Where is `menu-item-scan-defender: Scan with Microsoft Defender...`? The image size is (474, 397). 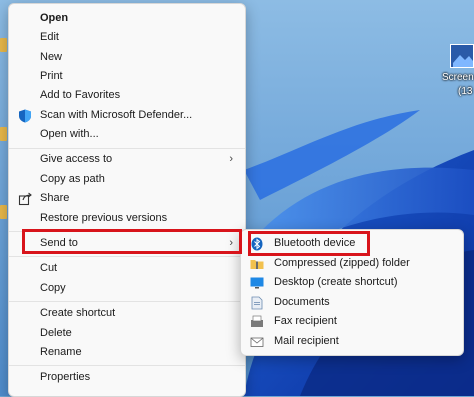 menu-item-scan-defender: Scan with Microsoft Defender... is located at coordinates (127, 115).